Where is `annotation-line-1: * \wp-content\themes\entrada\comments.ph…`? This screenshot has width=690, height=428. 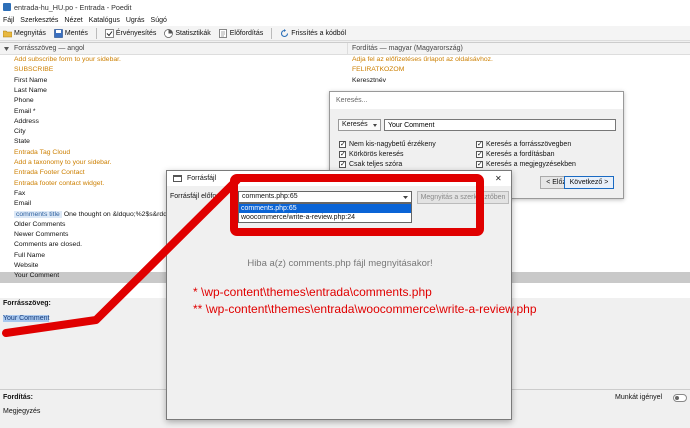
annotation-line-1: * \wp-content\themes\entrada\comments.ph… is located at coordinates (312, 292).